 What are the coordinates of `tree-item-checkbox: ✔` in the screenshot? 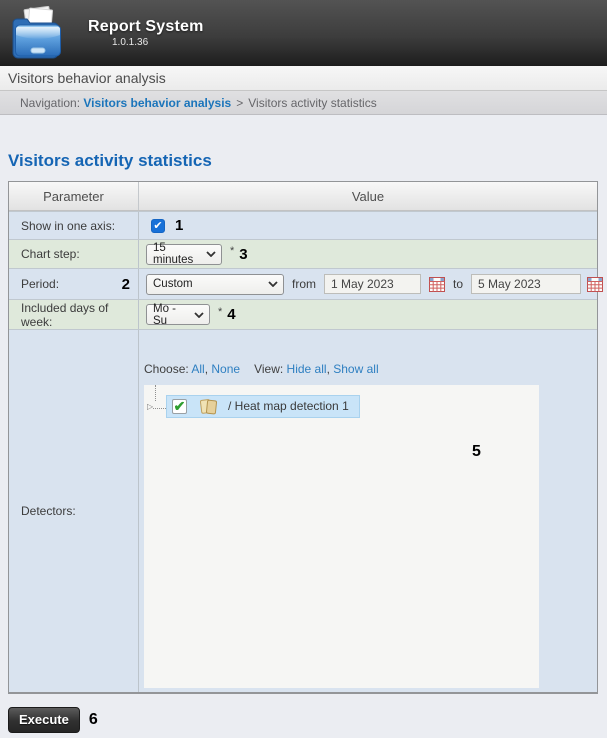 It's located at (179, 405).